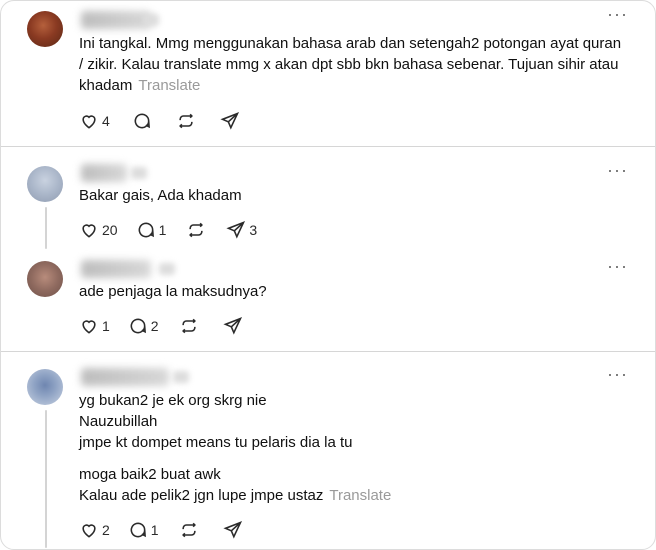  I want to click on post-text: khadam, so click(106, 85).